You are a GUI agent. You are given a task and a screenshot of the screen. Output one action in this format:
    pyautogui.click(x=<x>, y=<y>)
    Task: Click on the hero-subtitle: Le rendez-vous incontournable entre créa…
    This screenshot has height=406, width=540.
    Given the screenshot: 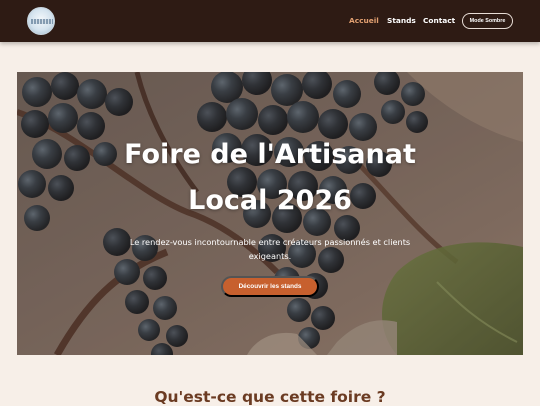 What is the action you would take?
    pyautogui.click(x=270, y=249)
    